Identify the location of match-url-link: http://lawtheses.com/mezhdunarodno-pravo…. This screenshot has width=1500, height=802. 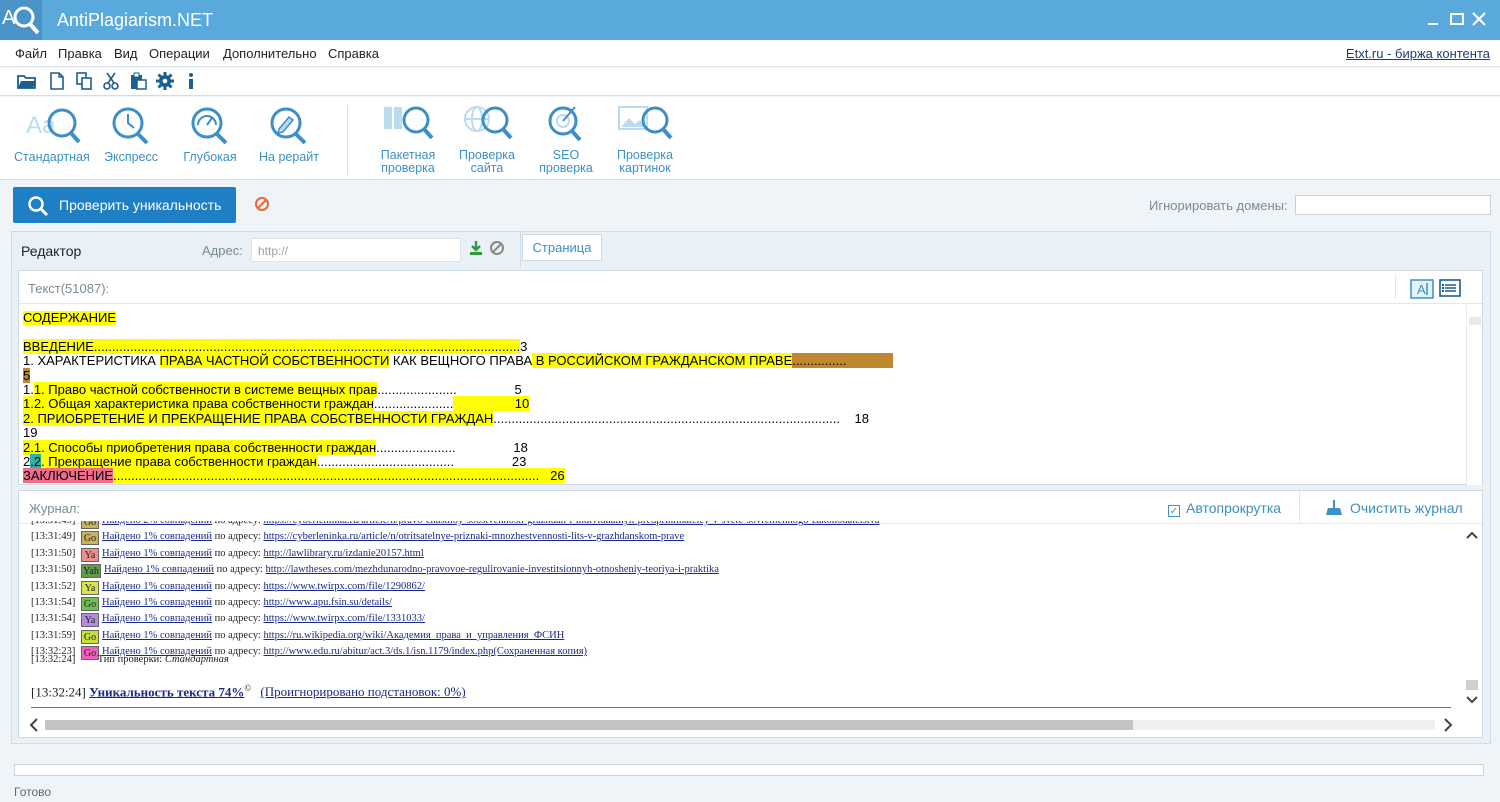
(491, 569).